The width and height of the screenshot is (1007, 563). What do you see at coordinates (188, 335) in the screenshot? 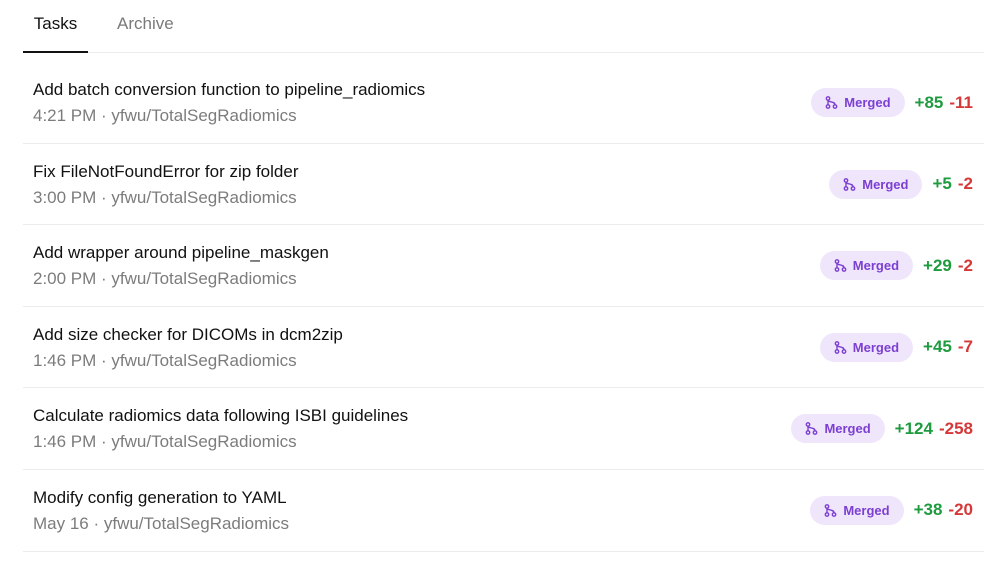
I see `task-title: Add size checker for DICOMs in dcm2zip` at bounding box center [188, 335].